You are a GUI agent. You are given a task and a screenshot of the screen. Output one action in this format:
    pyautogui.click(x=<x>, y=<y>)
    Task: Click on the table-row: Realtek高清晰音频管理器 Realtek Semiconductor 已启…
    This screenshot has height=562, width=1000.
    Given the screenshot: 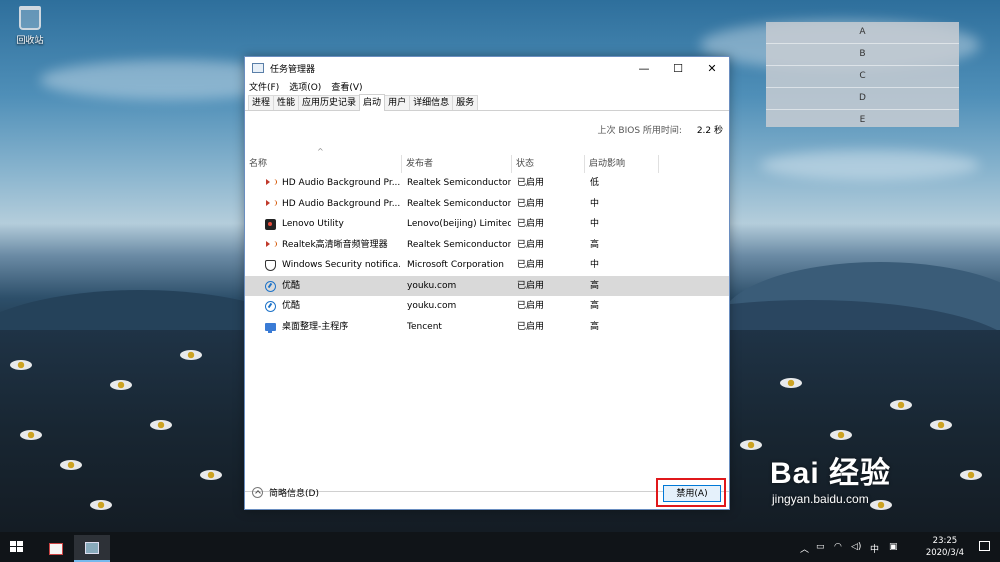 What is the action you would take?
    pyautogui.click(x=487, y=245)
    